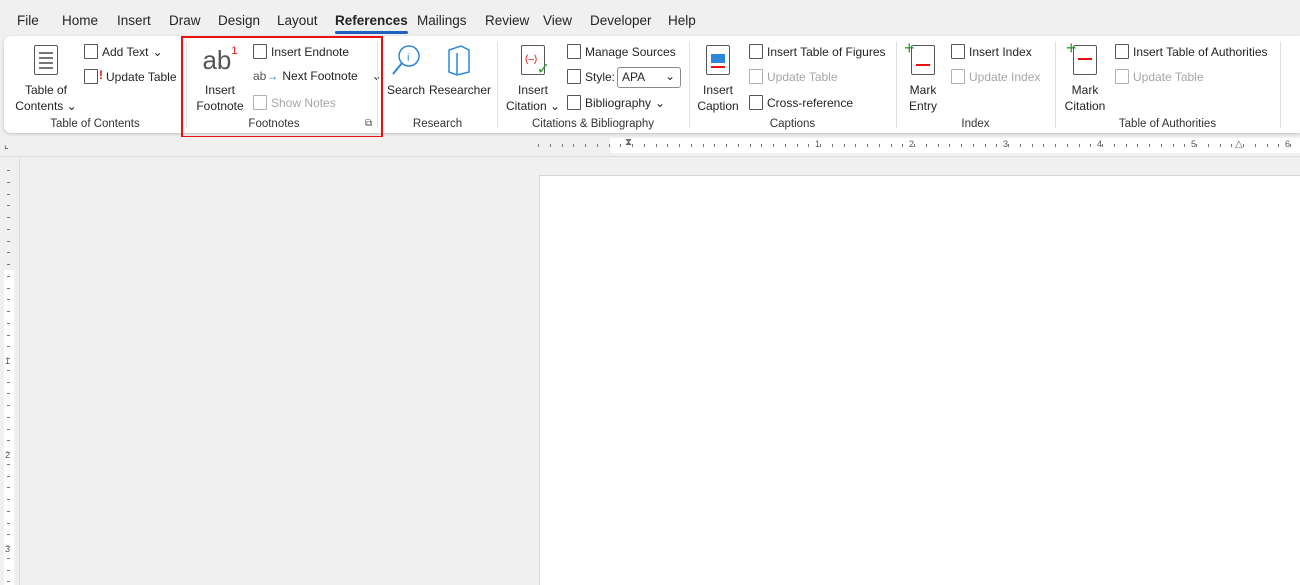 This screenshot has width=1300, height=585. What do you see at coordinates (718, 78) in the screenshot?
I see `insert-caption-button: Insert Caption` at bounding box center [718, 78].